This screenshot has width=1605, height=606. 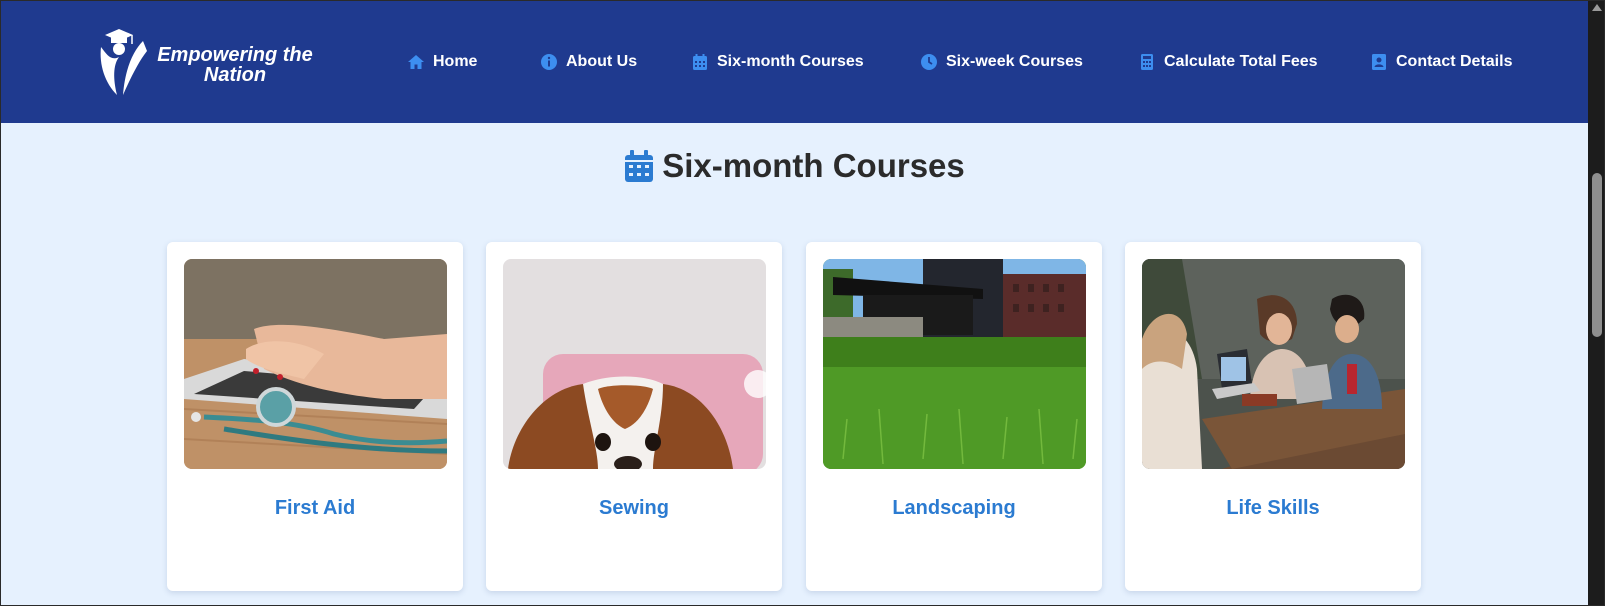 I want to click on nav-about-us: About Us, so click(x=588, y=62).